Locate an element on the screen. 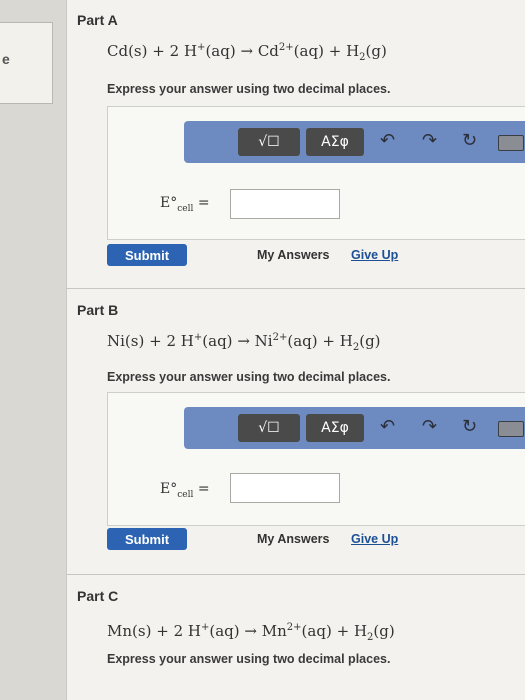 The height and width of the screenshot is (700, 525). chemical-equation: Cd(s) + 2 H+(aq) → Cd2+(aq) + H2(g) is located at coordinates (247, 52).